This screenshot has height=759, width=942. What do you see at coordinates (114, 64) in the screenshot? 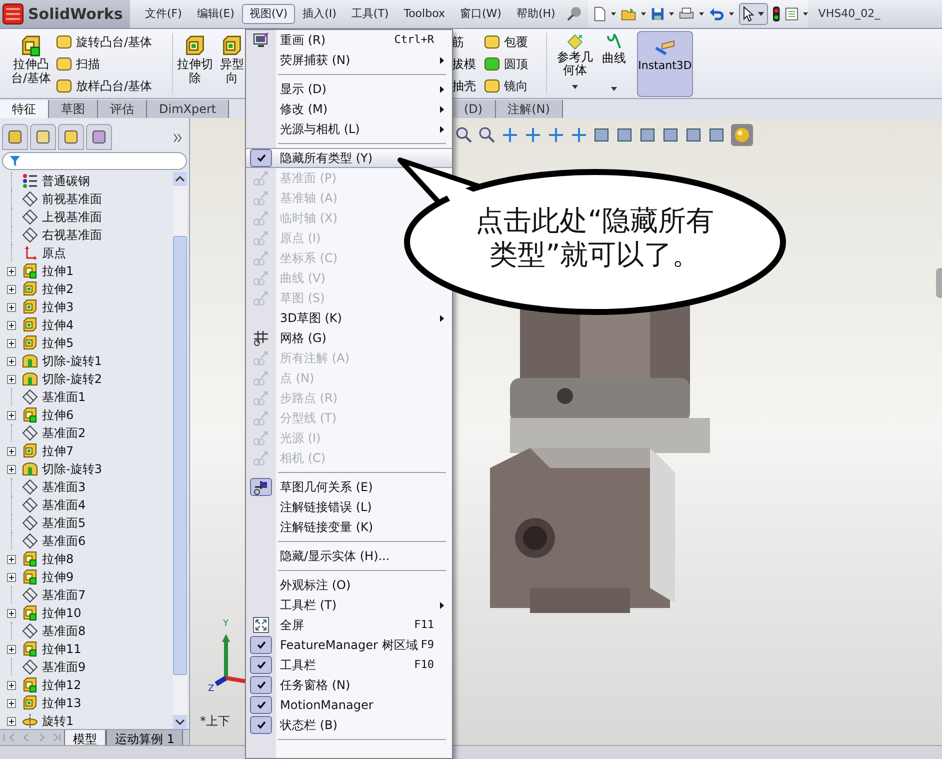
I see `ribbon-button: 扫描` at bounding box center [114, 64].